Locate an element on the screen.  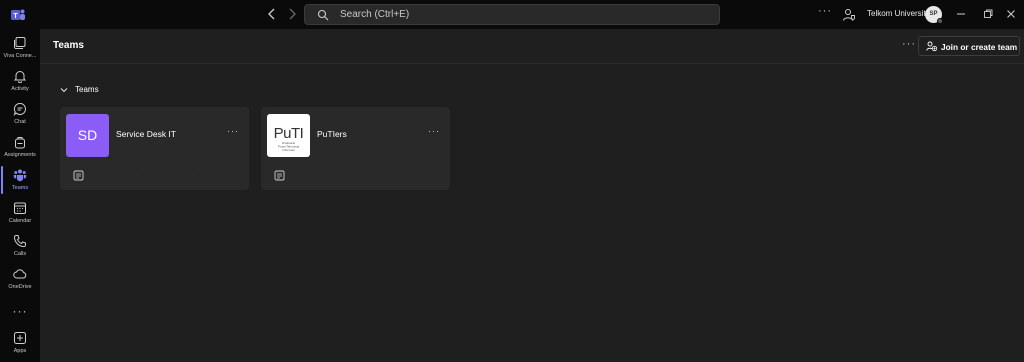
person-shield-icon is located at coordinates (849, 15).